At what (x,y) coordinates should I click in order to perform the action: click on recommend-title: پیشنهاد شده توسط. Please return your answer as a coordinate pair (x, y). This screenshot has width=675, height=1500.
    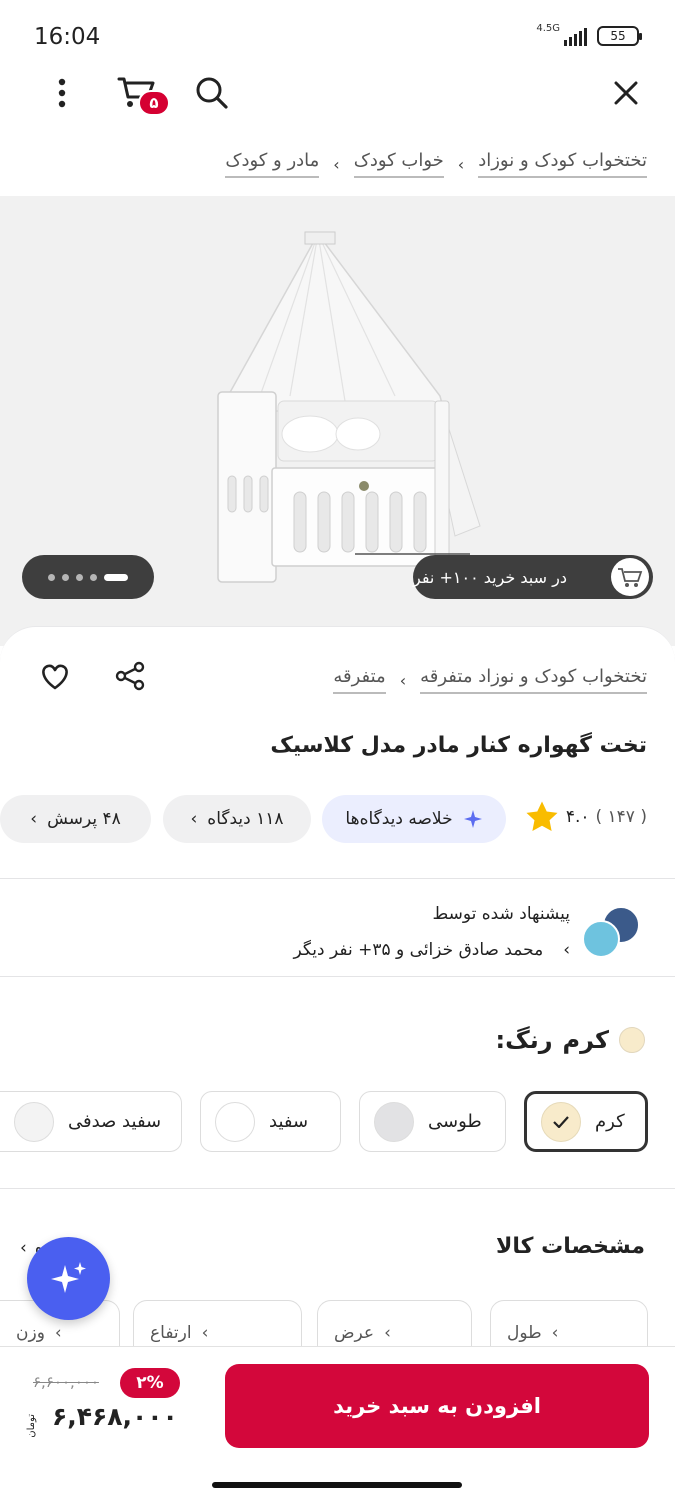
    Looking at the image, I should click on (501, 914).